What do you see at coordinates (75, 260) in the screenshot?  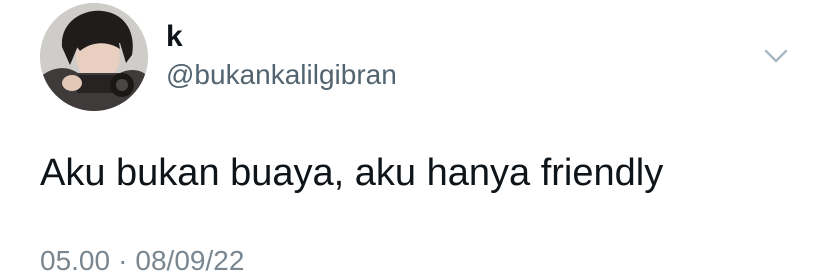 I see `tweet-time: 05.00` at bounding box center [75, 260].